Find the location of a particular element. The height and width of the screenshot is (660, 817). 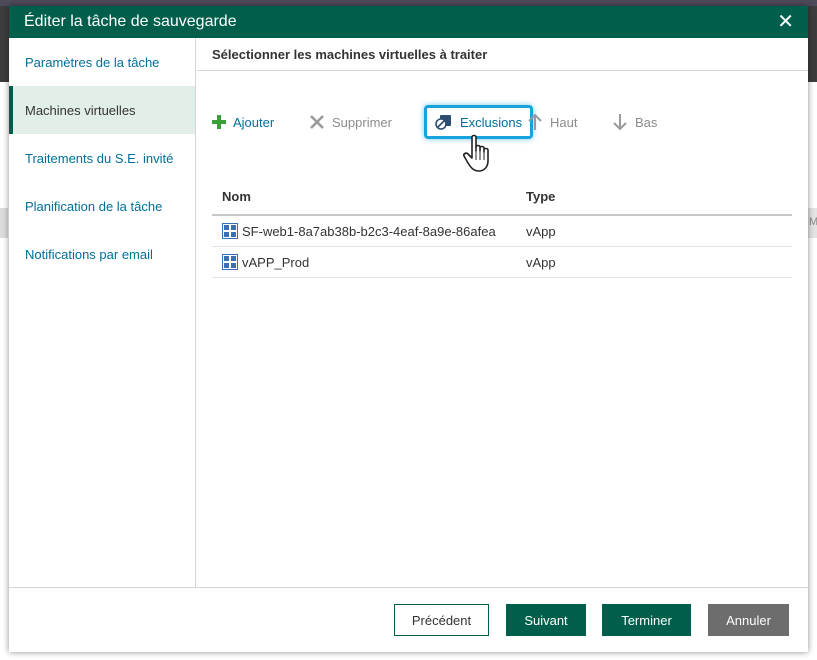

move-down-label: Bas is located at coordinates (646, 122).